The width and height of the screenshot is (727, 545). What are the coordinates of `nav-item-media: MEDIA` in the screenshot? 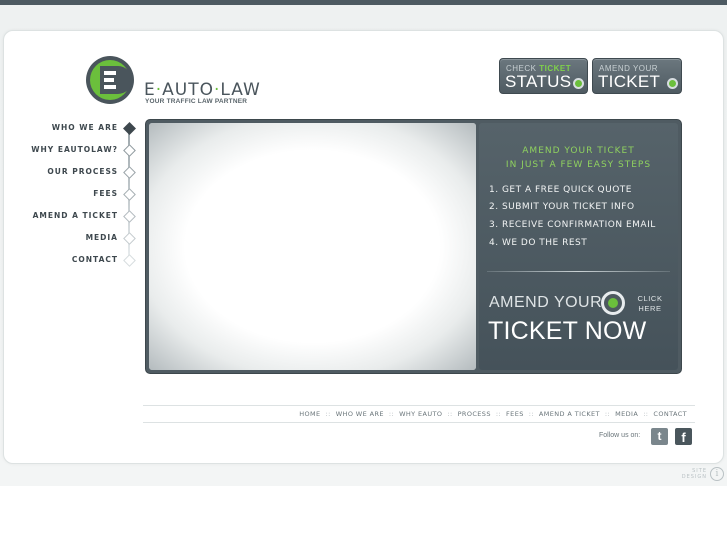 It's located at (102, 240).